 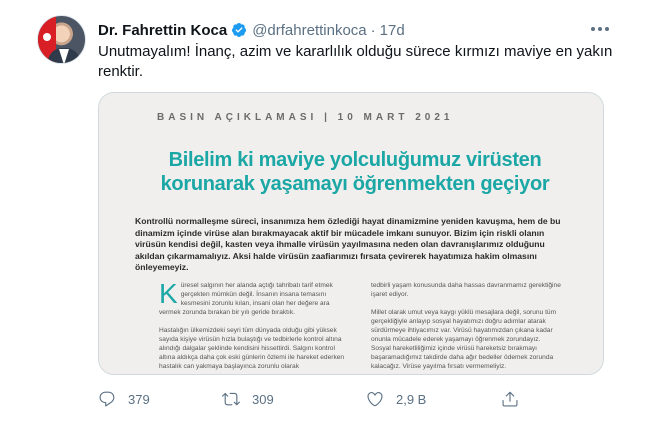 What do you see at coordinates (263, 399) in the screenshot?
I see `retweet-count: 309` at bounding box center [263, 399].